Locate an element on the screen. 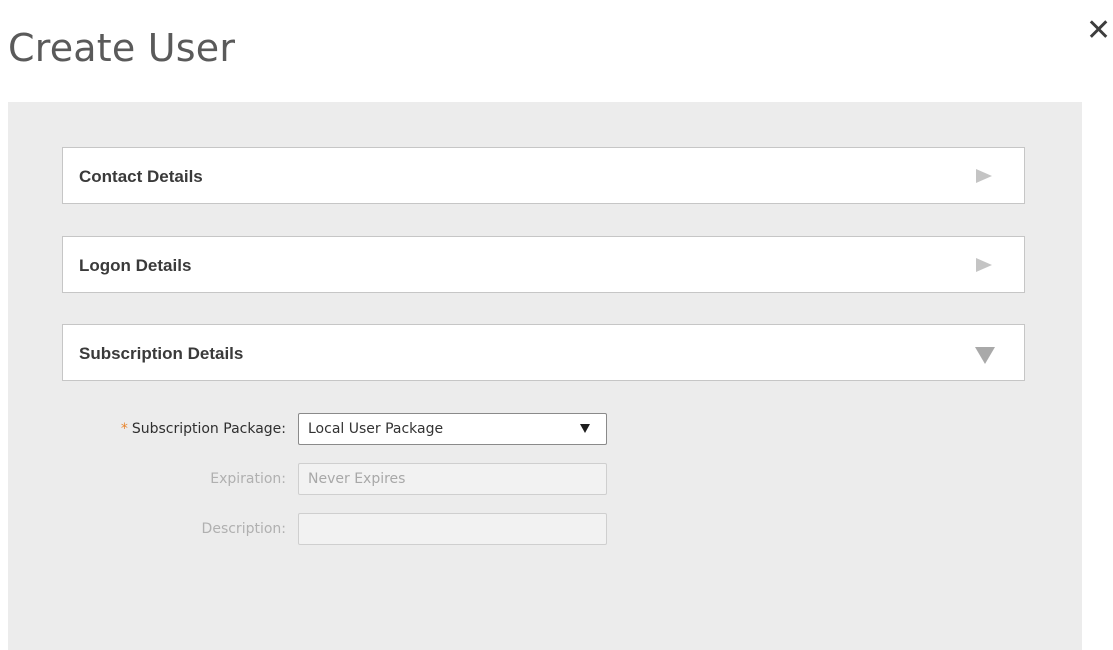  required-marker: * is located at coordinates (124, 429).